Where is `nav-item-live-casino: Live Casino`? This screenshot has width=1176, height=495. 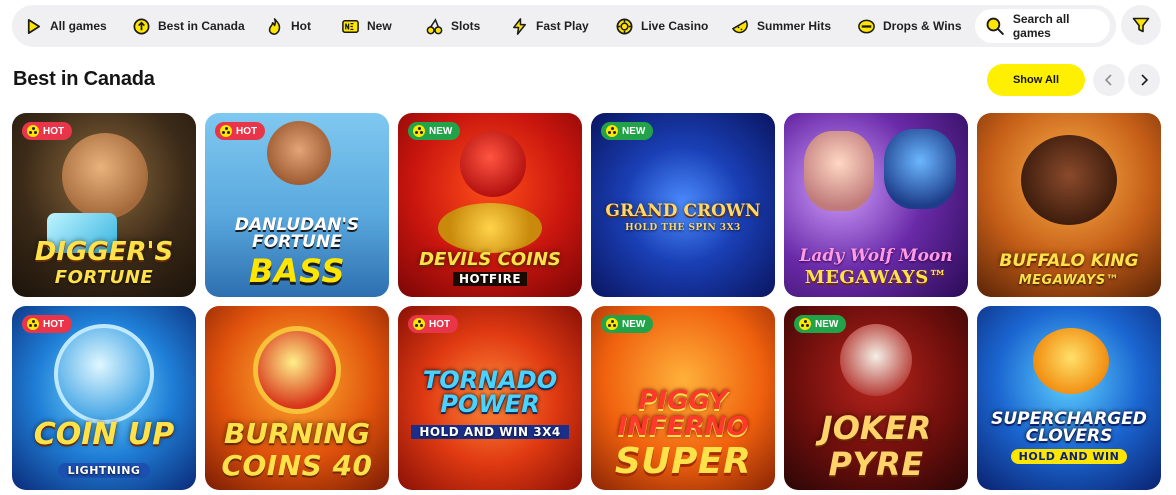
nav-item-live-casino: Live Casino is located at coordinates (673, 26).